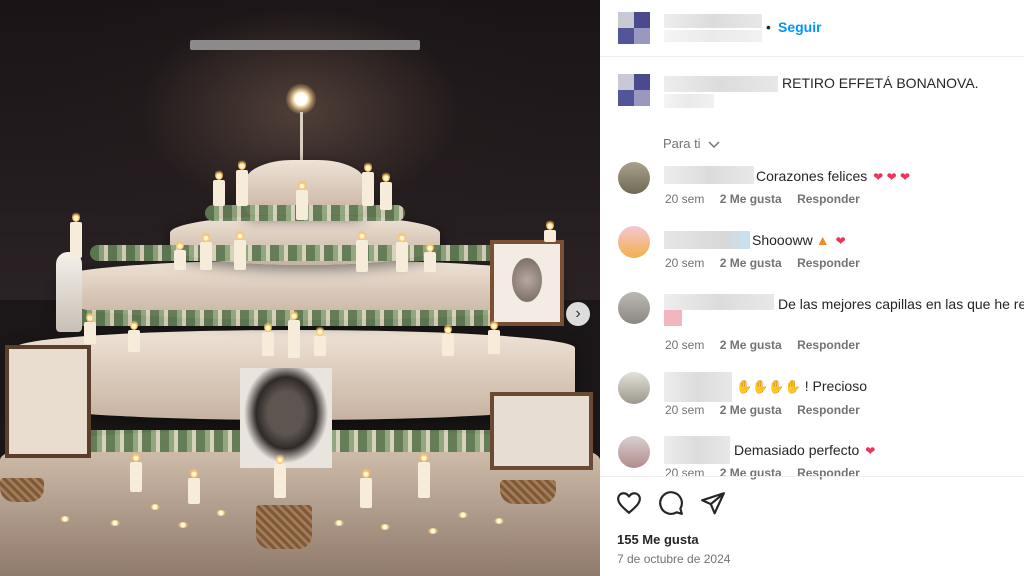  What do you see at coordinates (301, 137) in the screenshot?
I see `monstrance-stand` at bounding box center [301, 137].